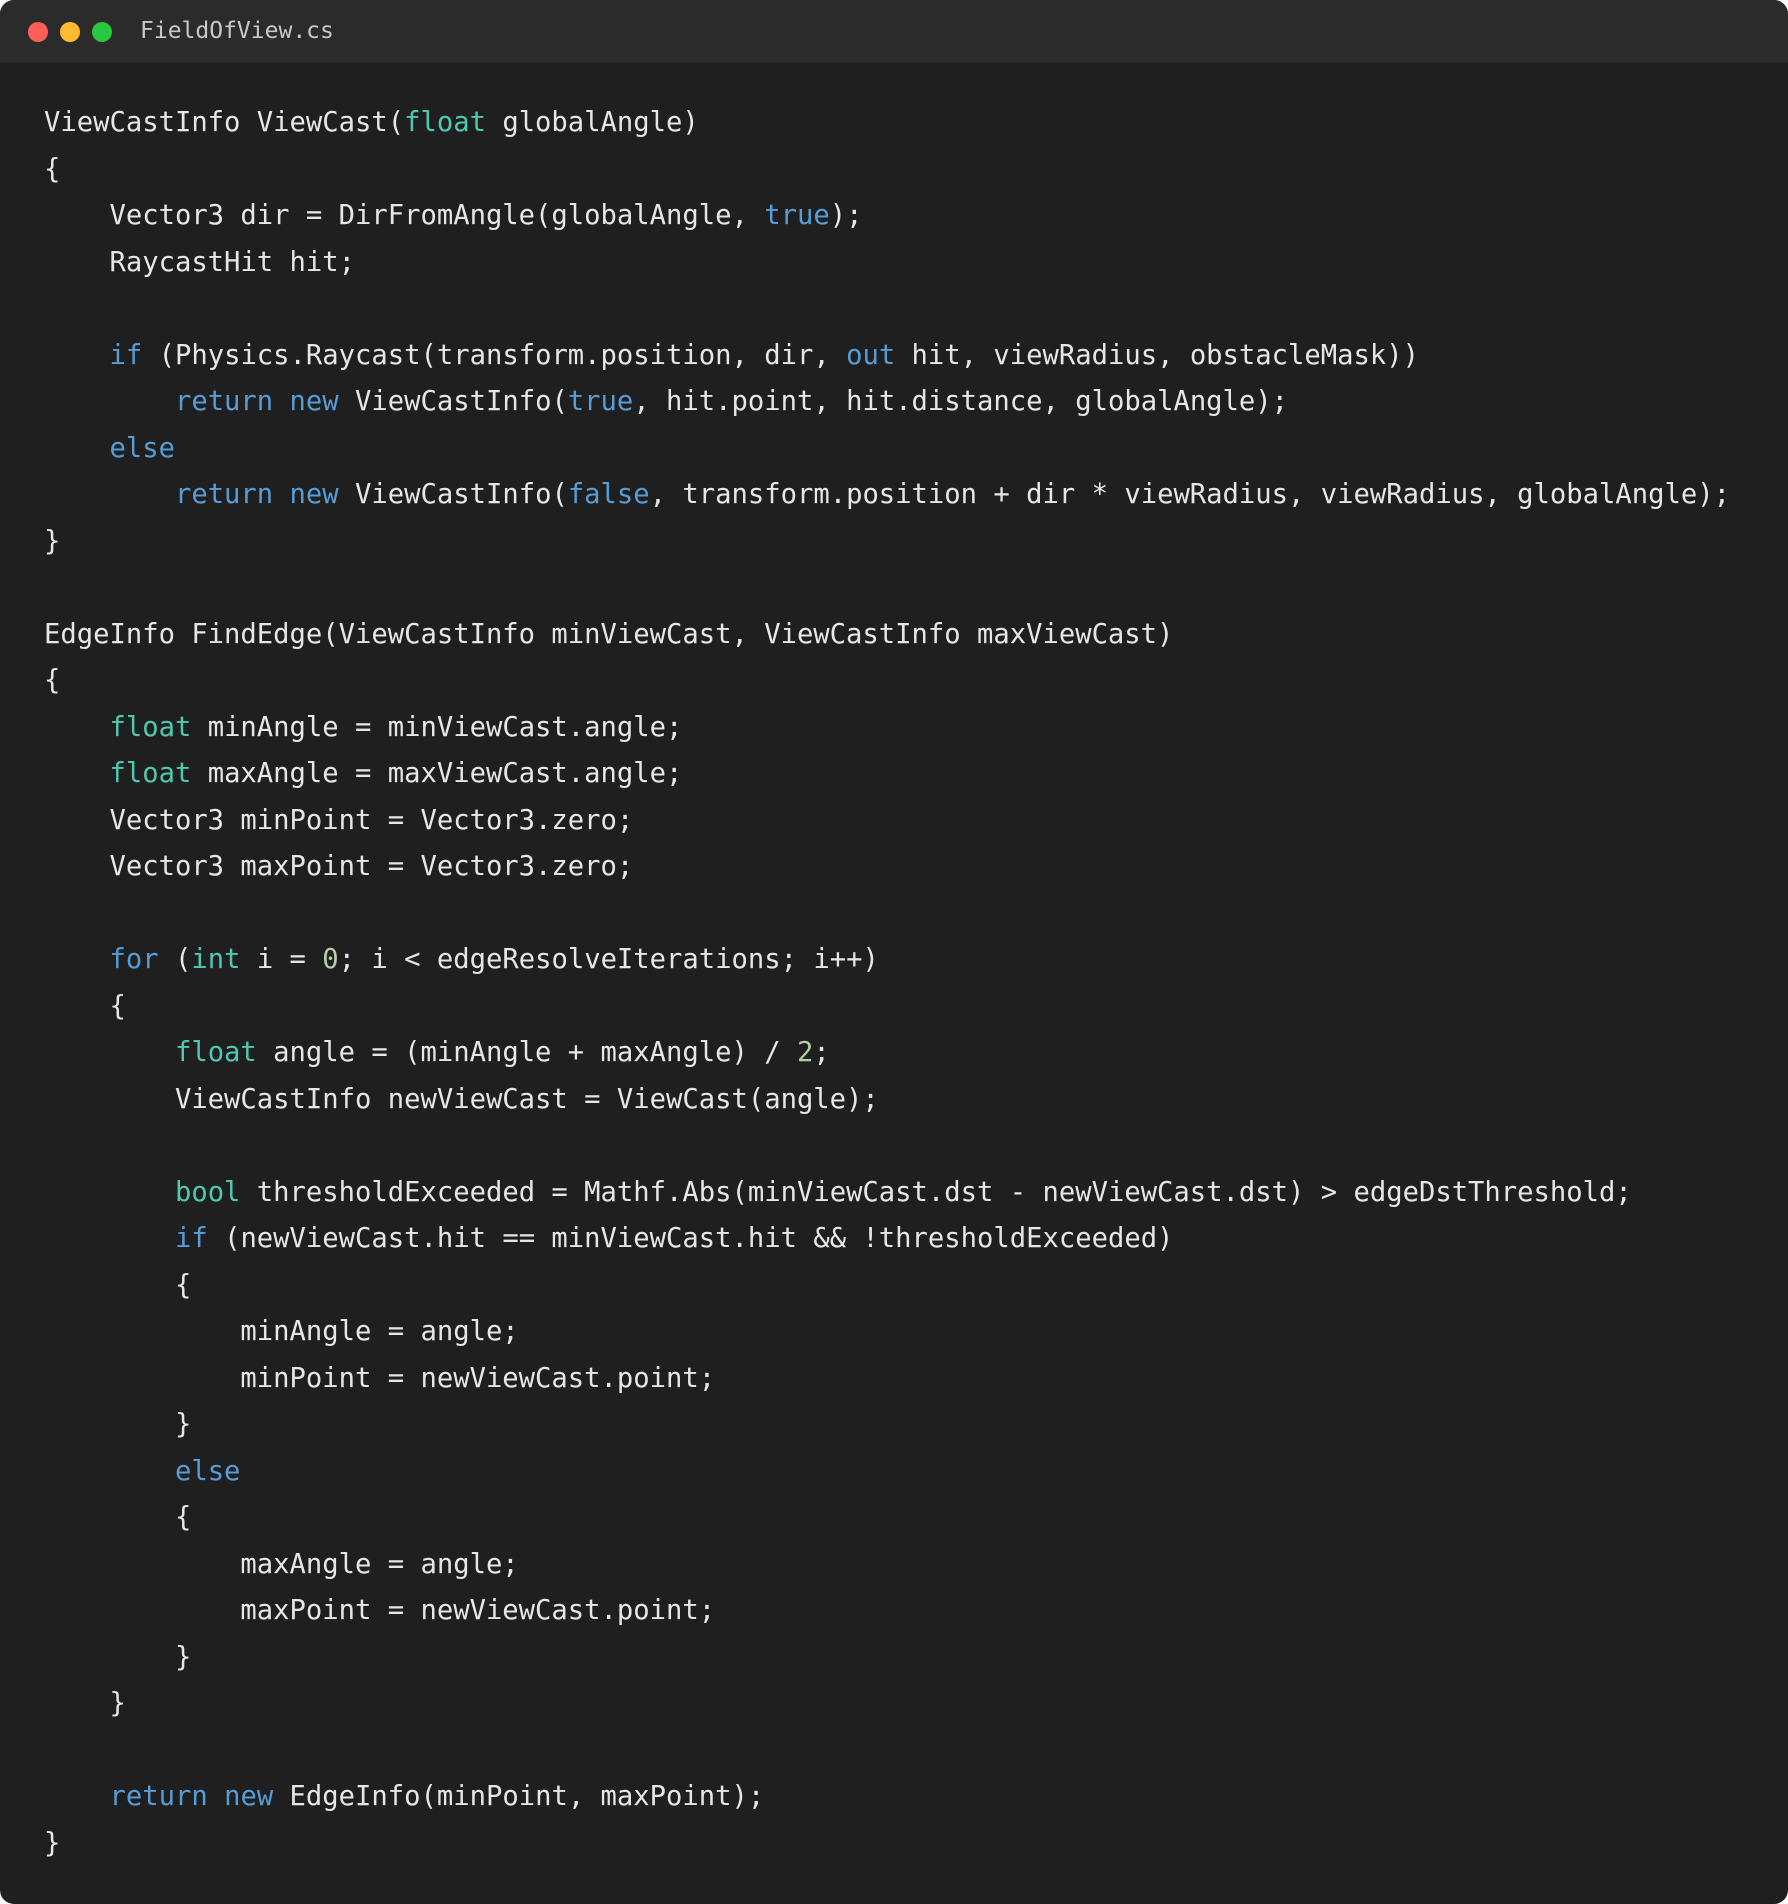 The image size is (1788, 1904). Describe the element at coordinates (887, 774) in the screenshot. I see `code-line: float maxAngle = maxViewCast.angle;` at that location.